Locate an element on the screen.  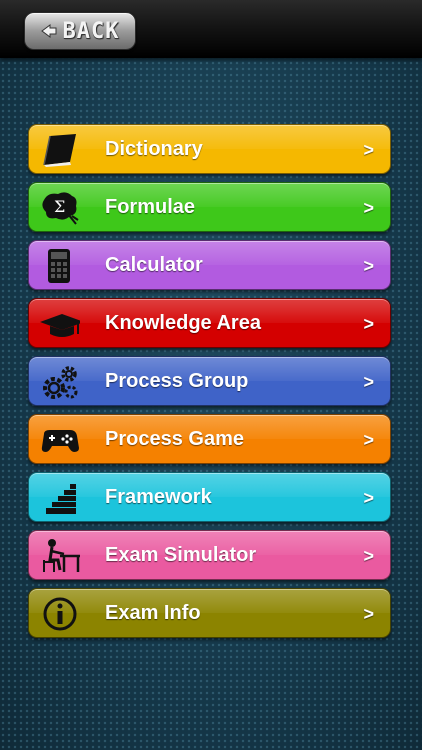
menu-item-knowledge-area: Knowledge Area > is located at coordinates (209, 323).